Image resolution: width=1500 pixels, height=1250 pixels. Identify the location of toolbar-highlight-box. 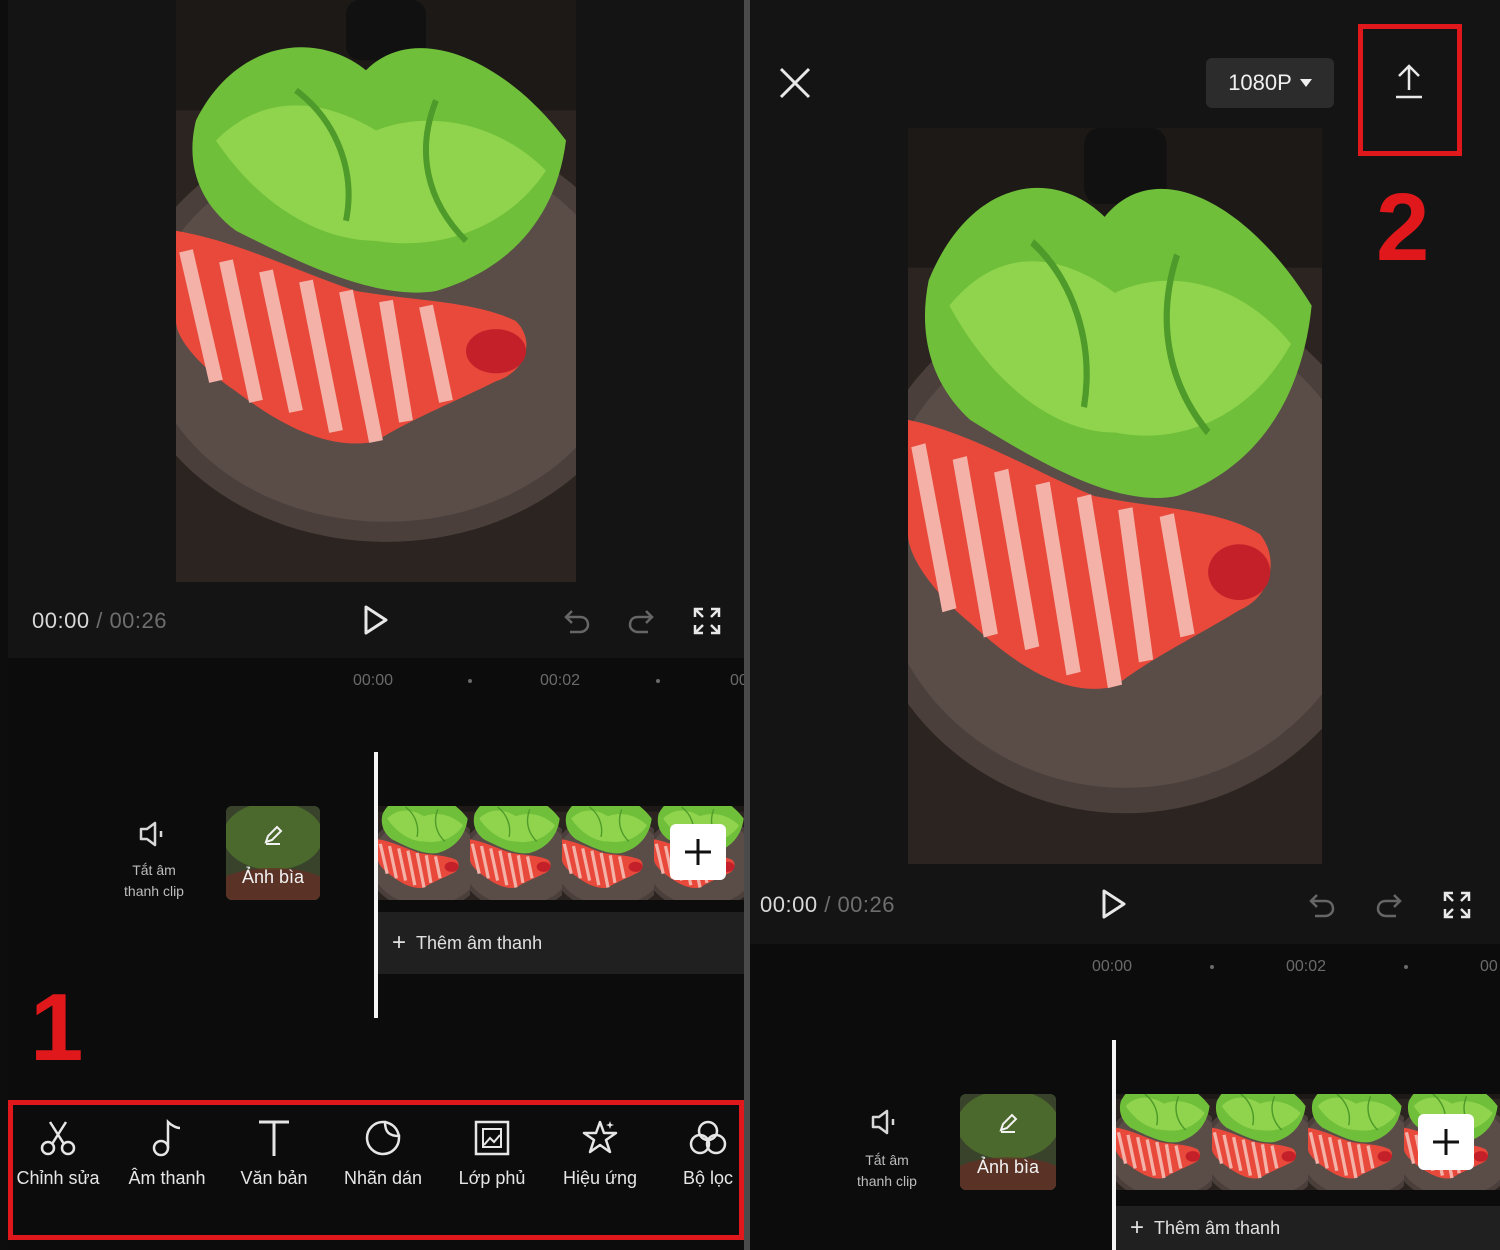
(376, 1170).